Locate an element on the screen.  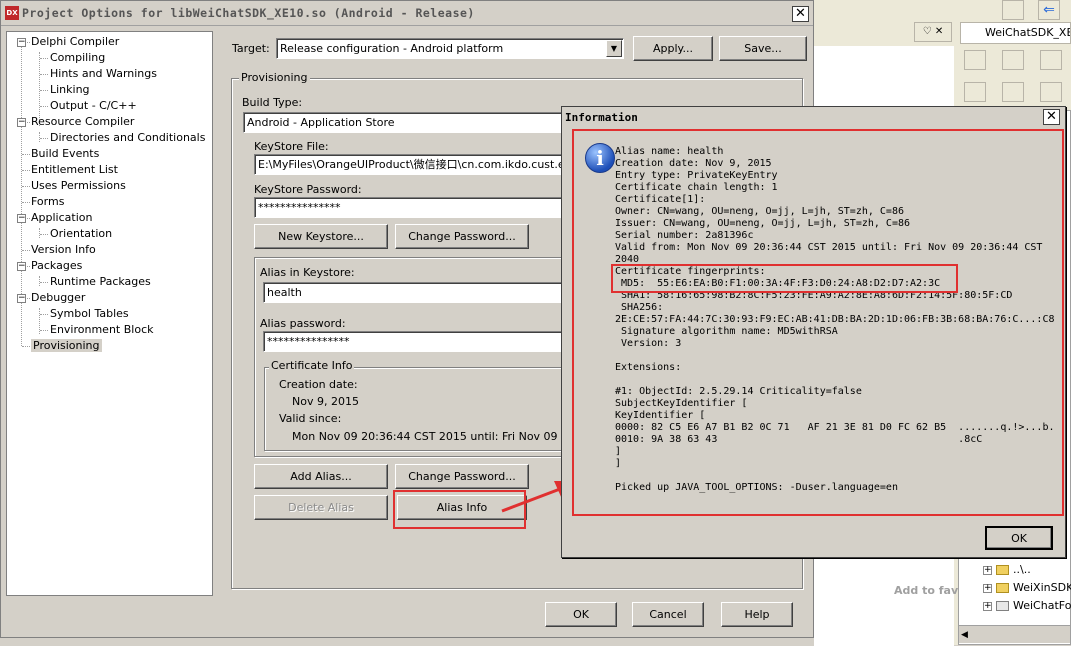
ok-button: OK is located at coordinates (581, 614).